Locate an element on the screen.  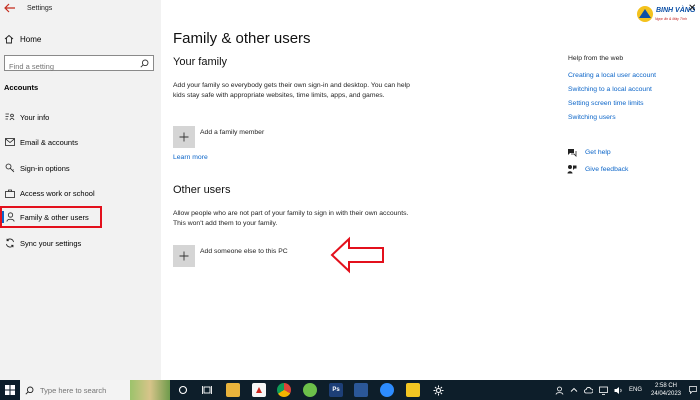
help-link-switching-local-account: Switching to a local account is located at coordinates (610, 89).